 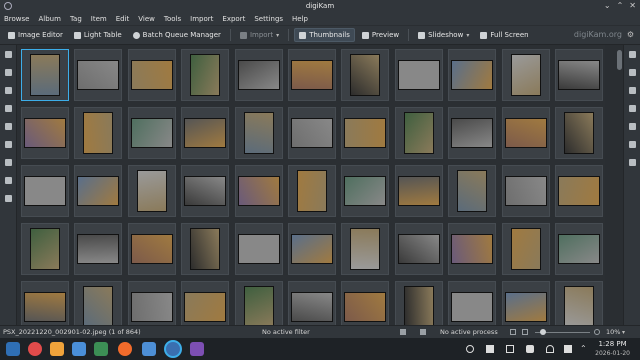 What do you see at coordinates (300, 19) in the screenshot?
I see `menu-help: Help` at bounding box center [300, 19].